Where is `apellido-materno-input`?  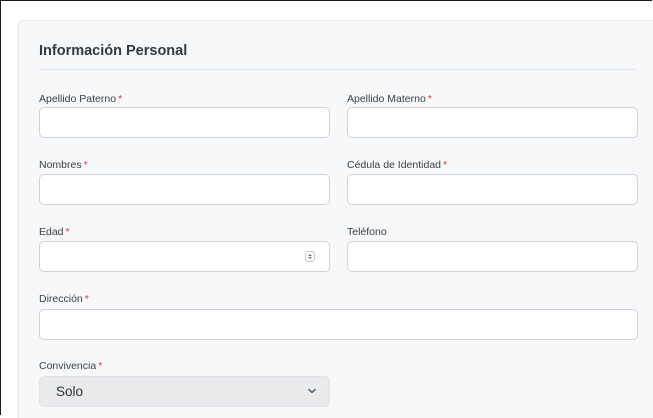
apellido-materno-input is located at coordinates (492, 122).